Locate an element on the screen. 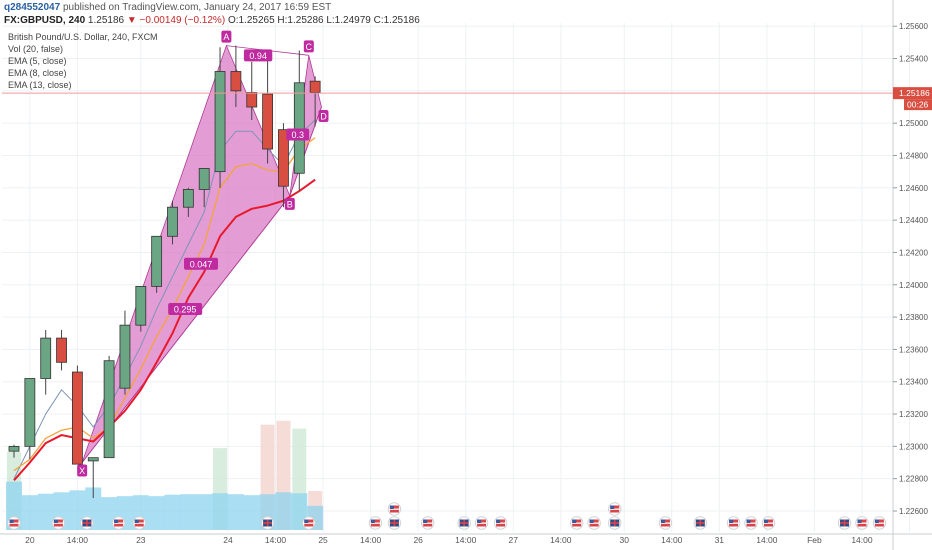  y-tick-label: 1.23200 is located at coordinates (913, 414).